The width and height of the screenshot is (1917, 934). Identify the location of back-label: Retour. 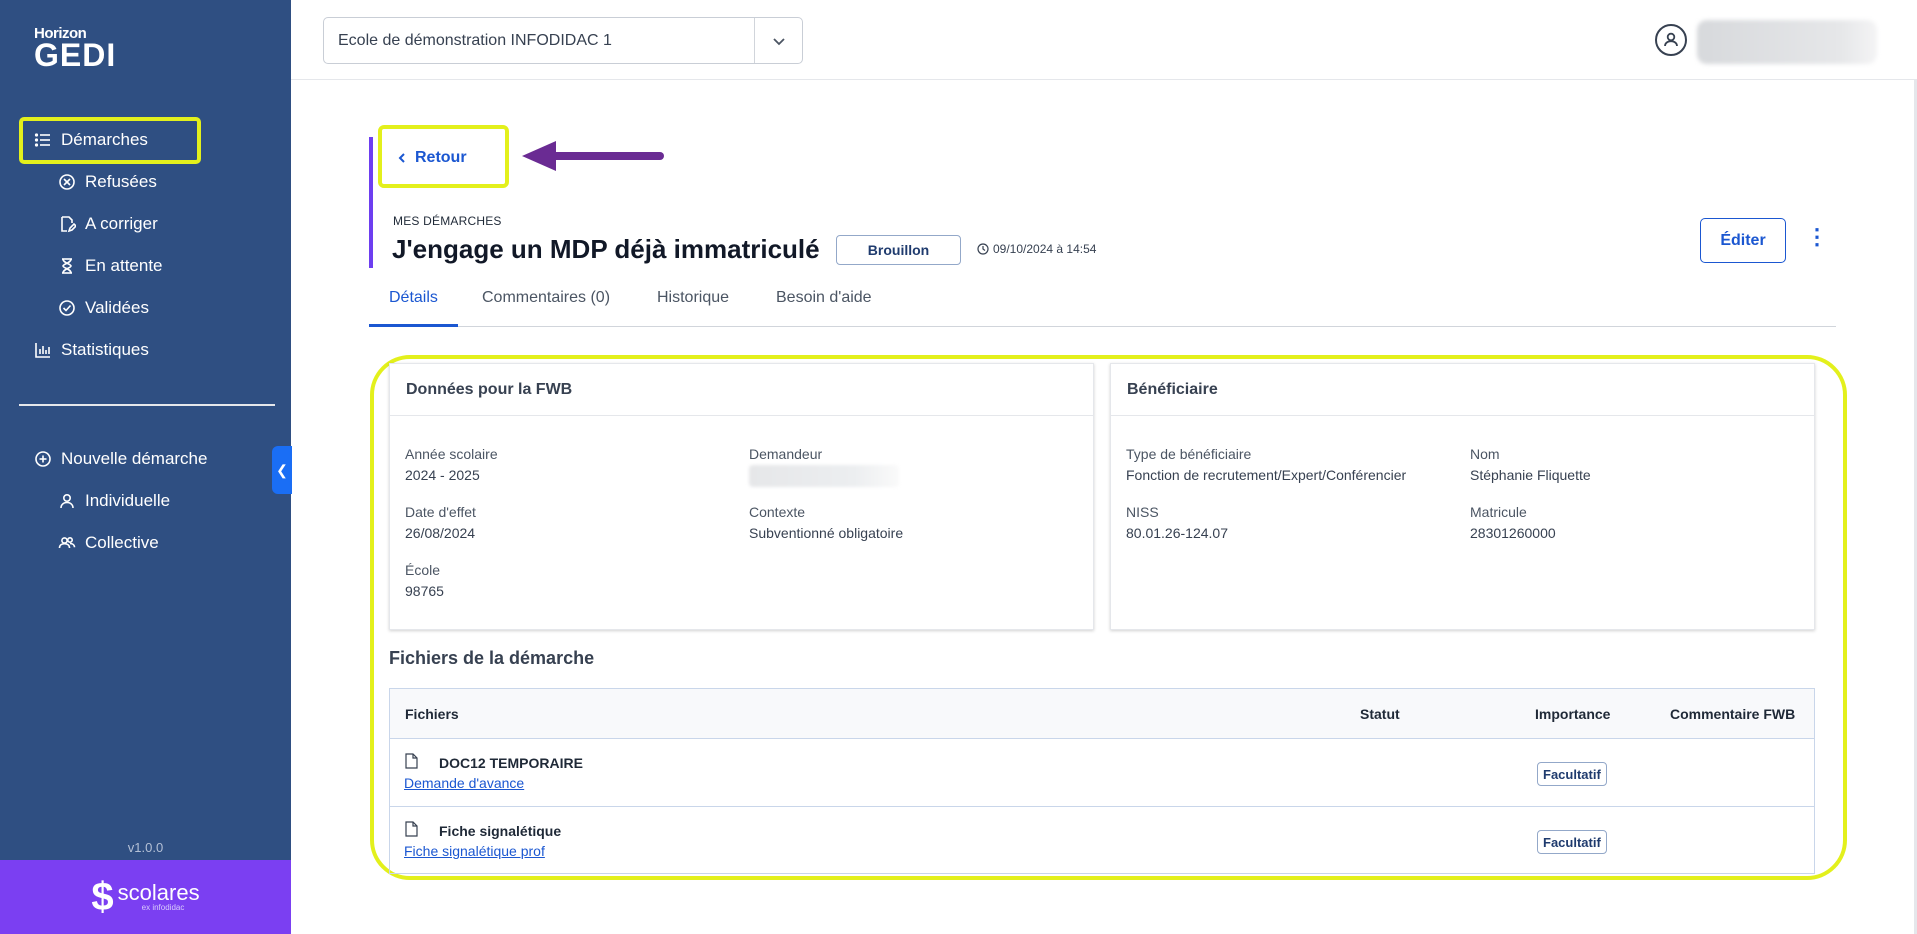
(441, 157).